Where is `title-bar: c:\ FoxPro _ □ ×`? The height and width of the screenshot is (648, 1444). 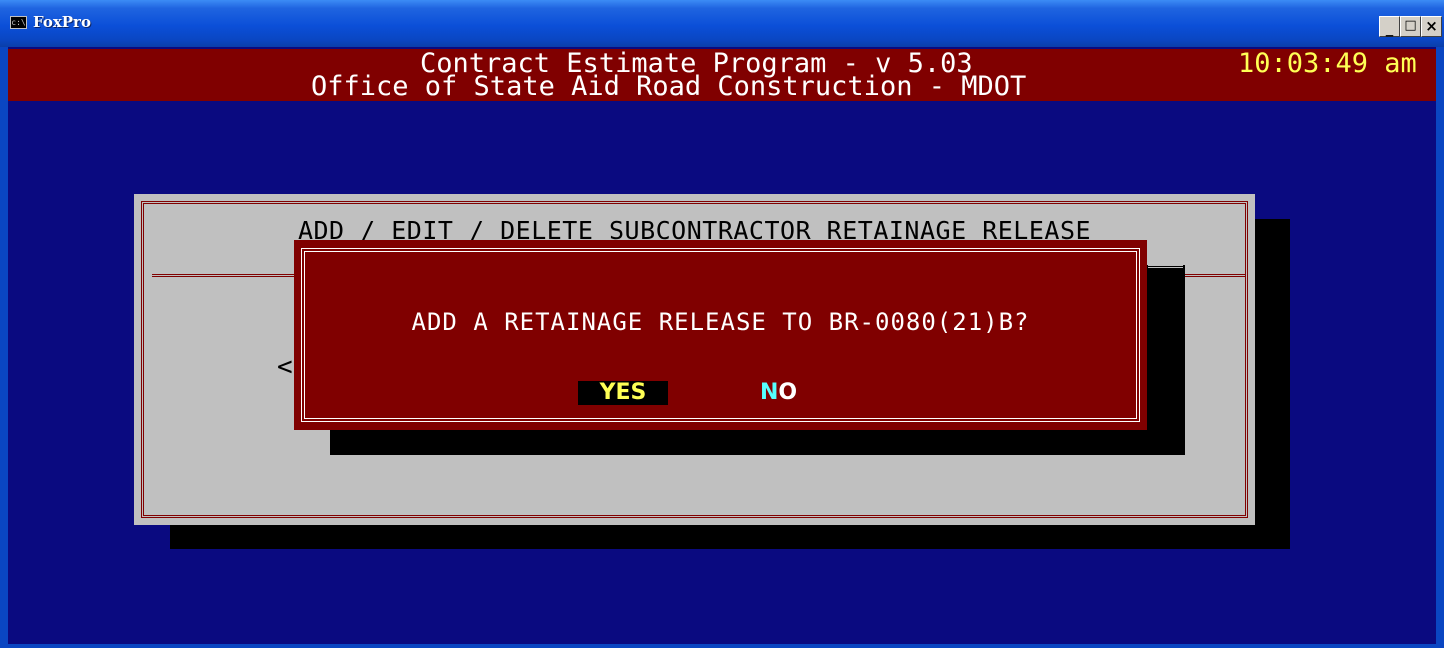 title-bar: c:\ FoxPro _ □ × is located at coordinates (722, 23).